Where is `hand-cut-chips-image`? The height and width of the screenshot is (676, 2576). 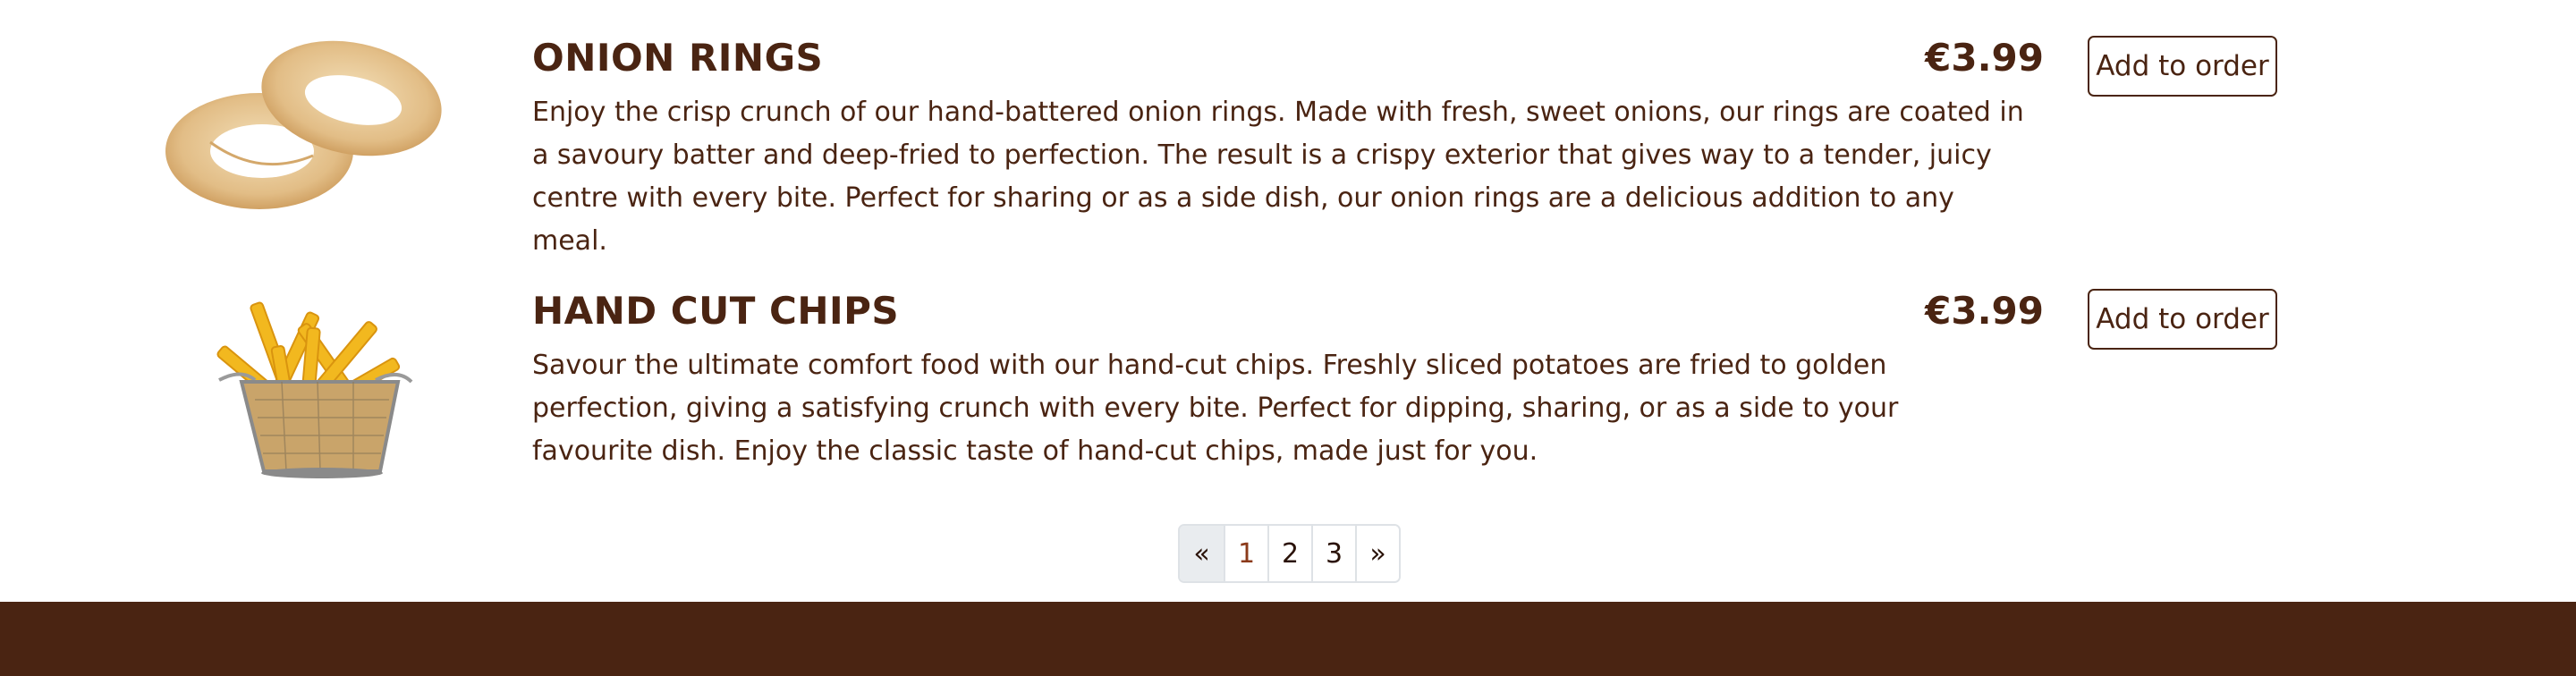
hand-cut-chips-image is located at coordinates (314, 389).